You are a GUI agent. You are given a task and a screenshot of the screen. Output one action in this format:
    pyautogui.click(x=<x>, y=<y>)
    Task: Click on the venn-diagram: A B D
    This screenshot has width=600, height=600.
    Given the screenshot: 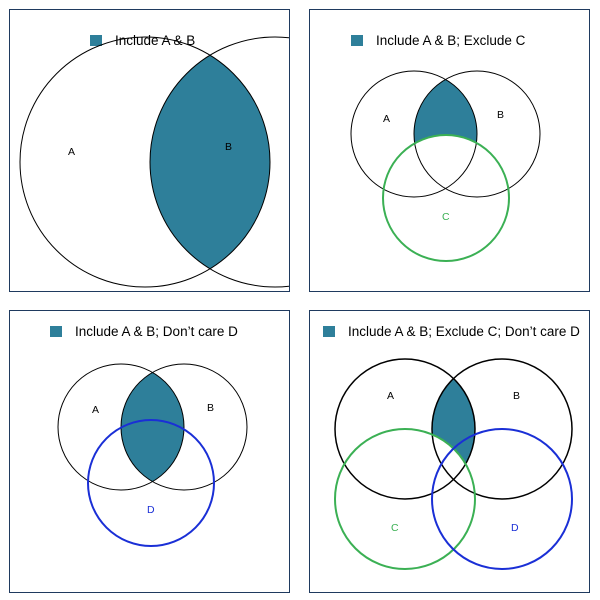 What is the action you would take?
    pyautogui.click(x=152, y=455)
    